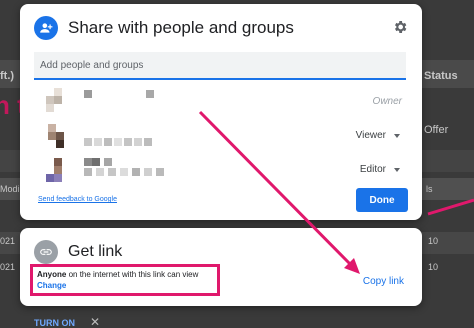  Describe the element at coordinates (181, 27) in the screenshot. I see `dialog-title: Share with people and groups` at that location.